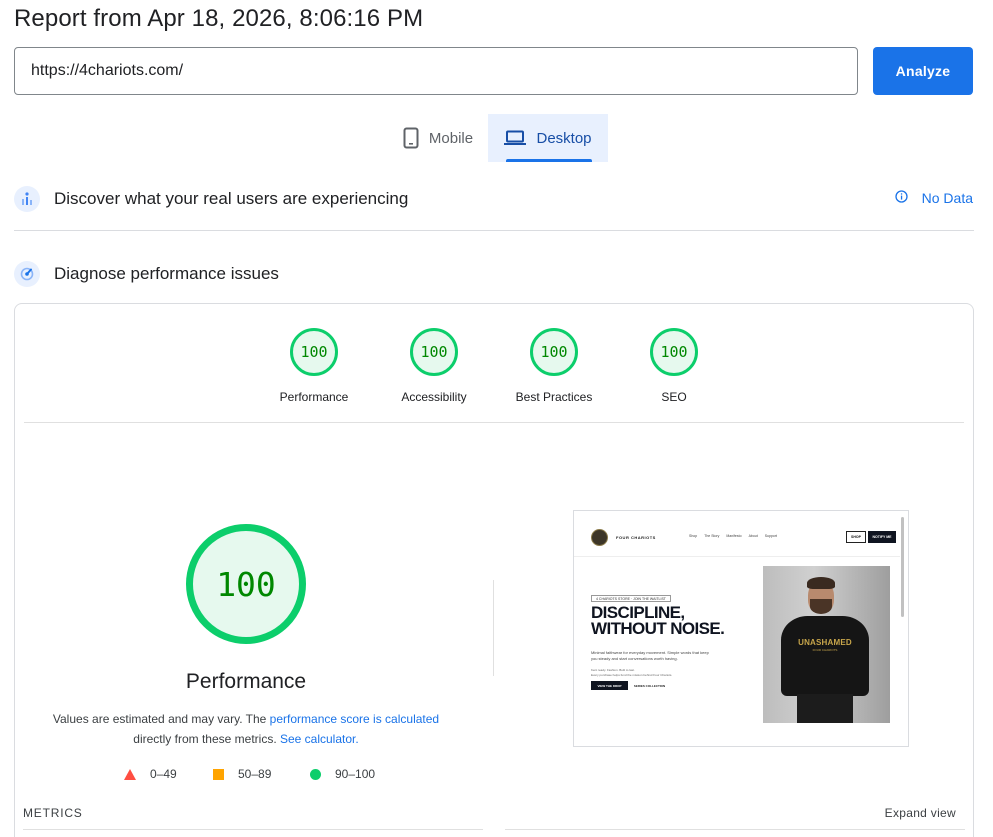  Describe the element at coordinates (770, 536) in the screenshot. I see `screenshot-nav-link: Support` at that location.